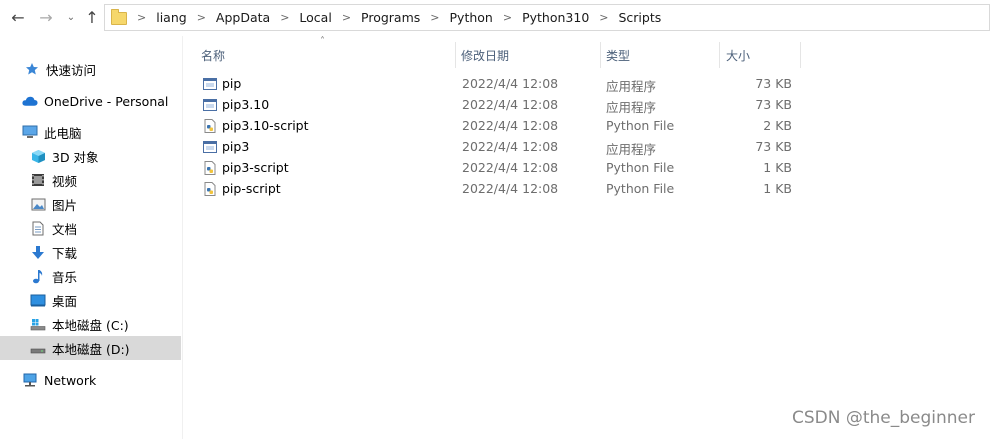 This screenshot has height=439, width=990. I want to click on file-size: 2 KB, so click(777, 125).